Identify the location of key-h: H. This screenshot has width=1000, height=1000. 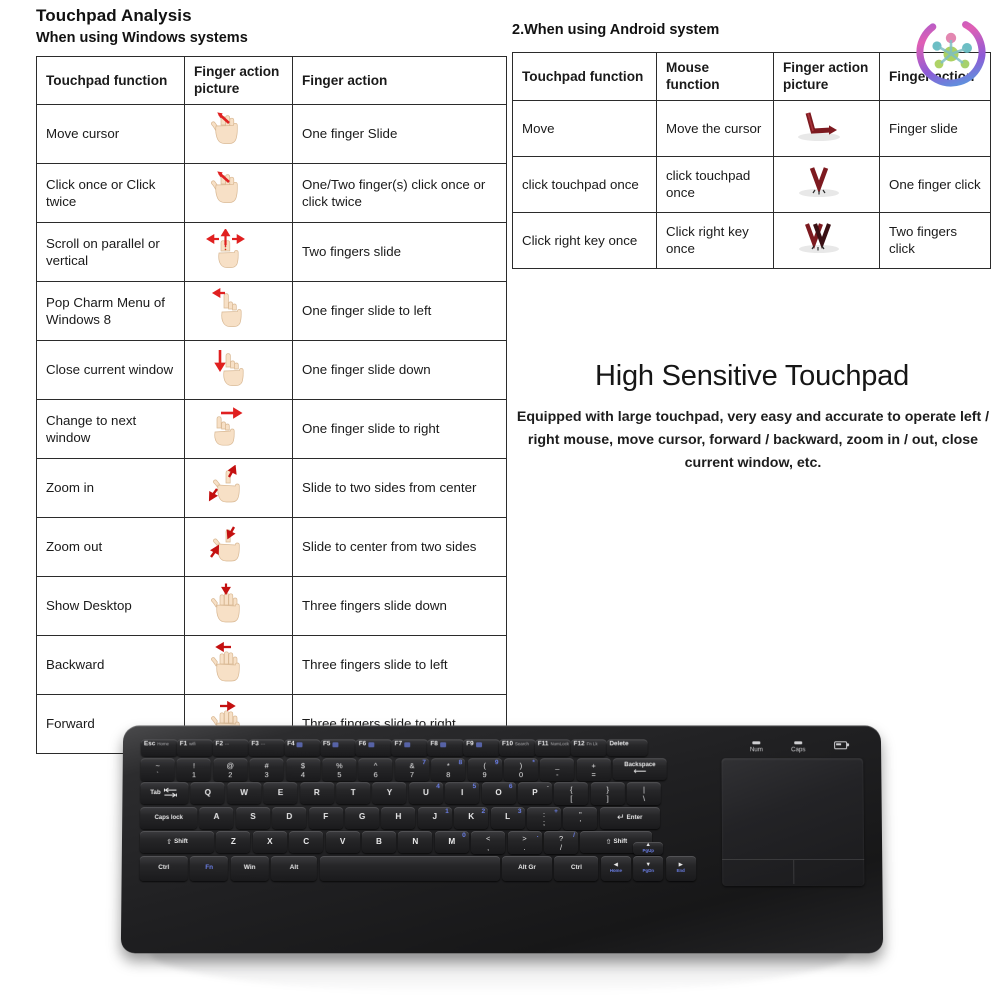
(398, 817).